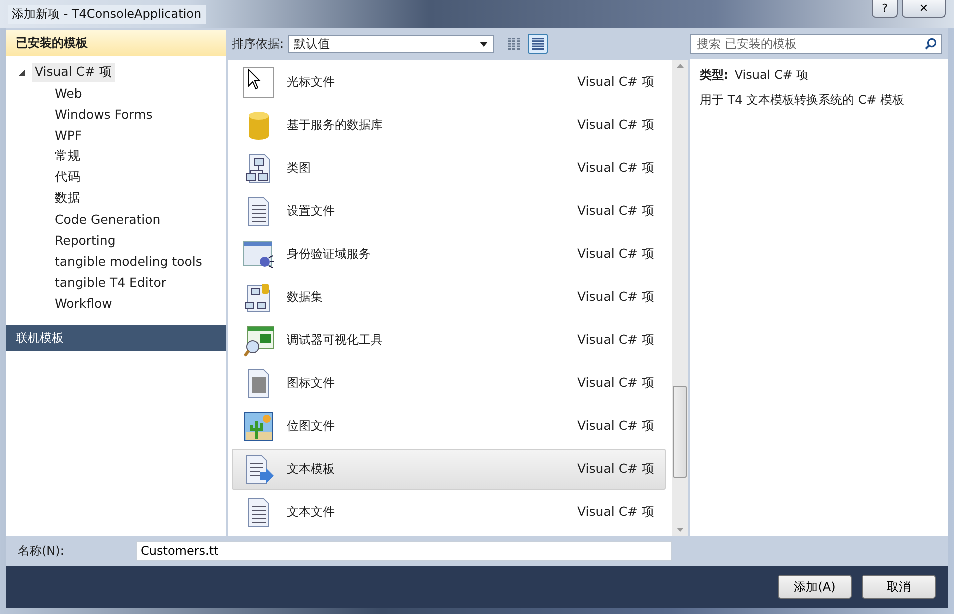 The width and height of the screenshot is (954, 614). What do you see at coordinates (714, 75) in the screenshot?
I see `type-label: 类型:` at bounding box center [714, 75].